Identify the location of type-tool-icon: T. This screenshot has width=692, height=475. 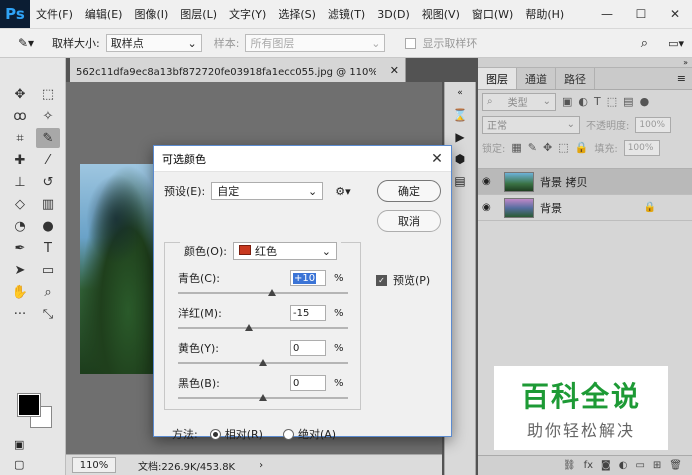
(48, 248).